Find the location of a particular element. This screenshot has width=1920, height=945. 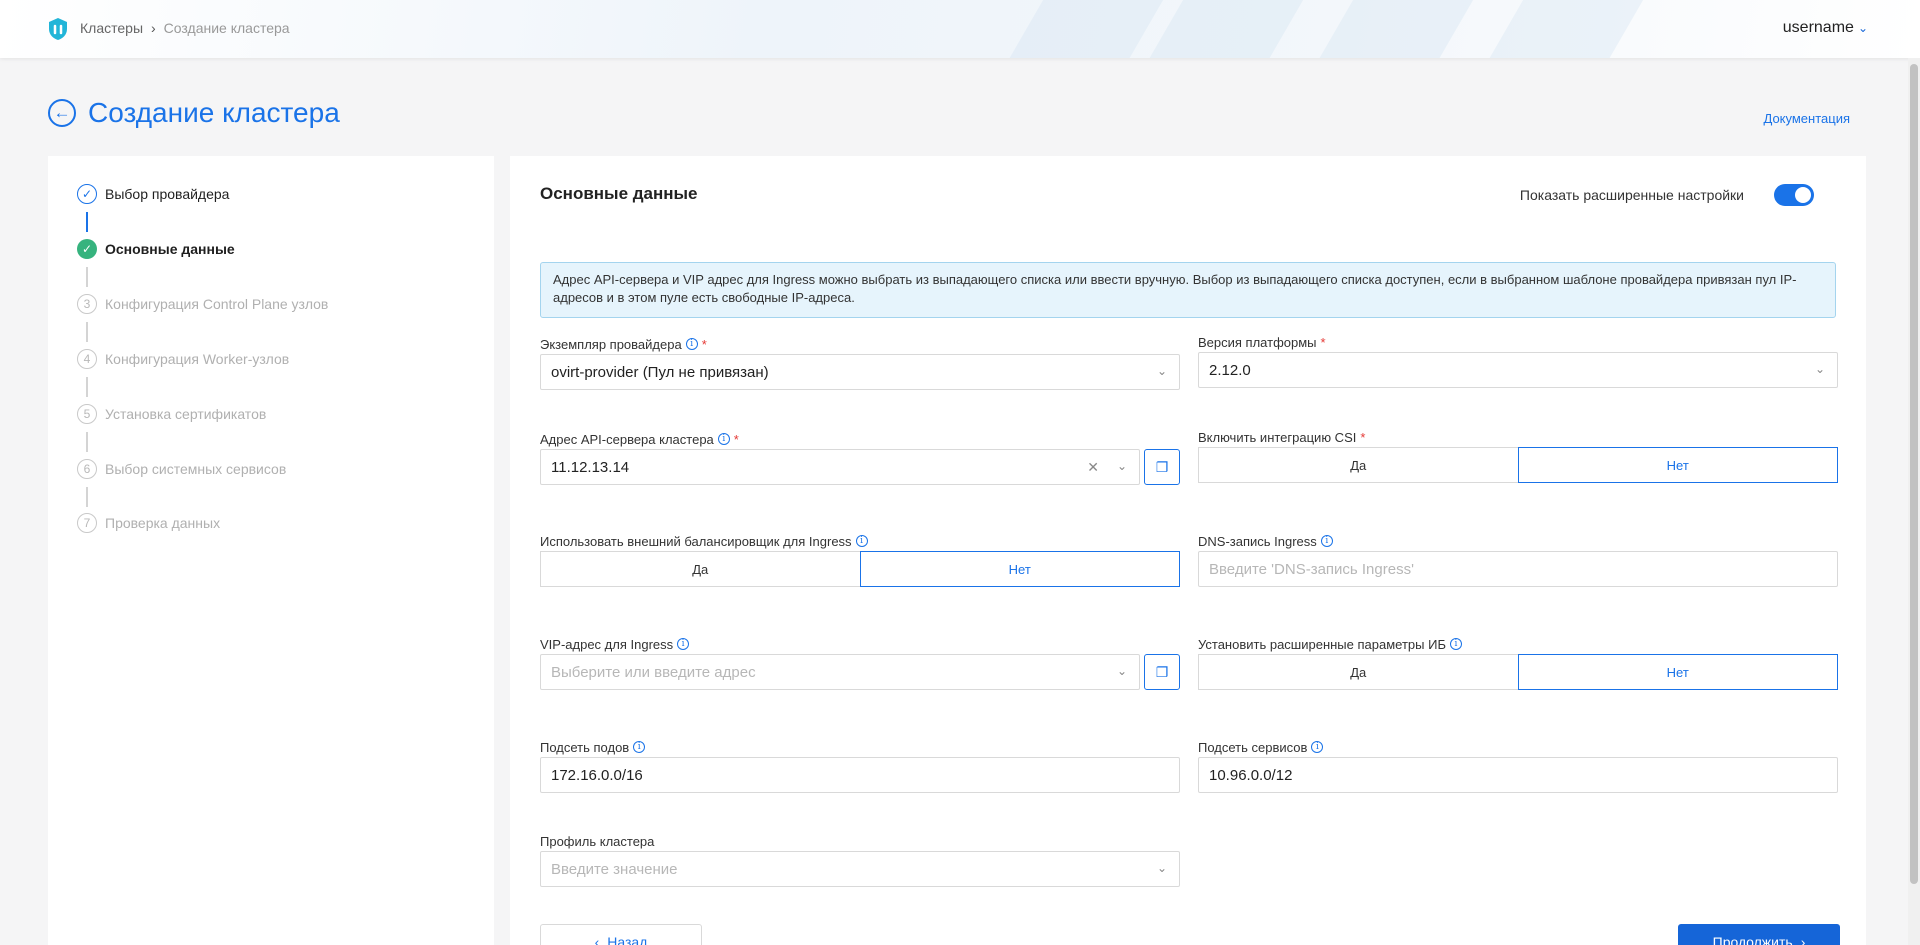

shield-logo-icon is located at coordinates (58, 29).